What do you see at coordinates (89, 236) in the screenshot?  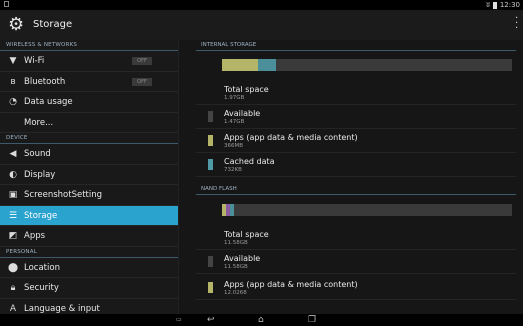 I see `sidebar-item-apps: ◩ Apps` at bounding box center [89, 236].